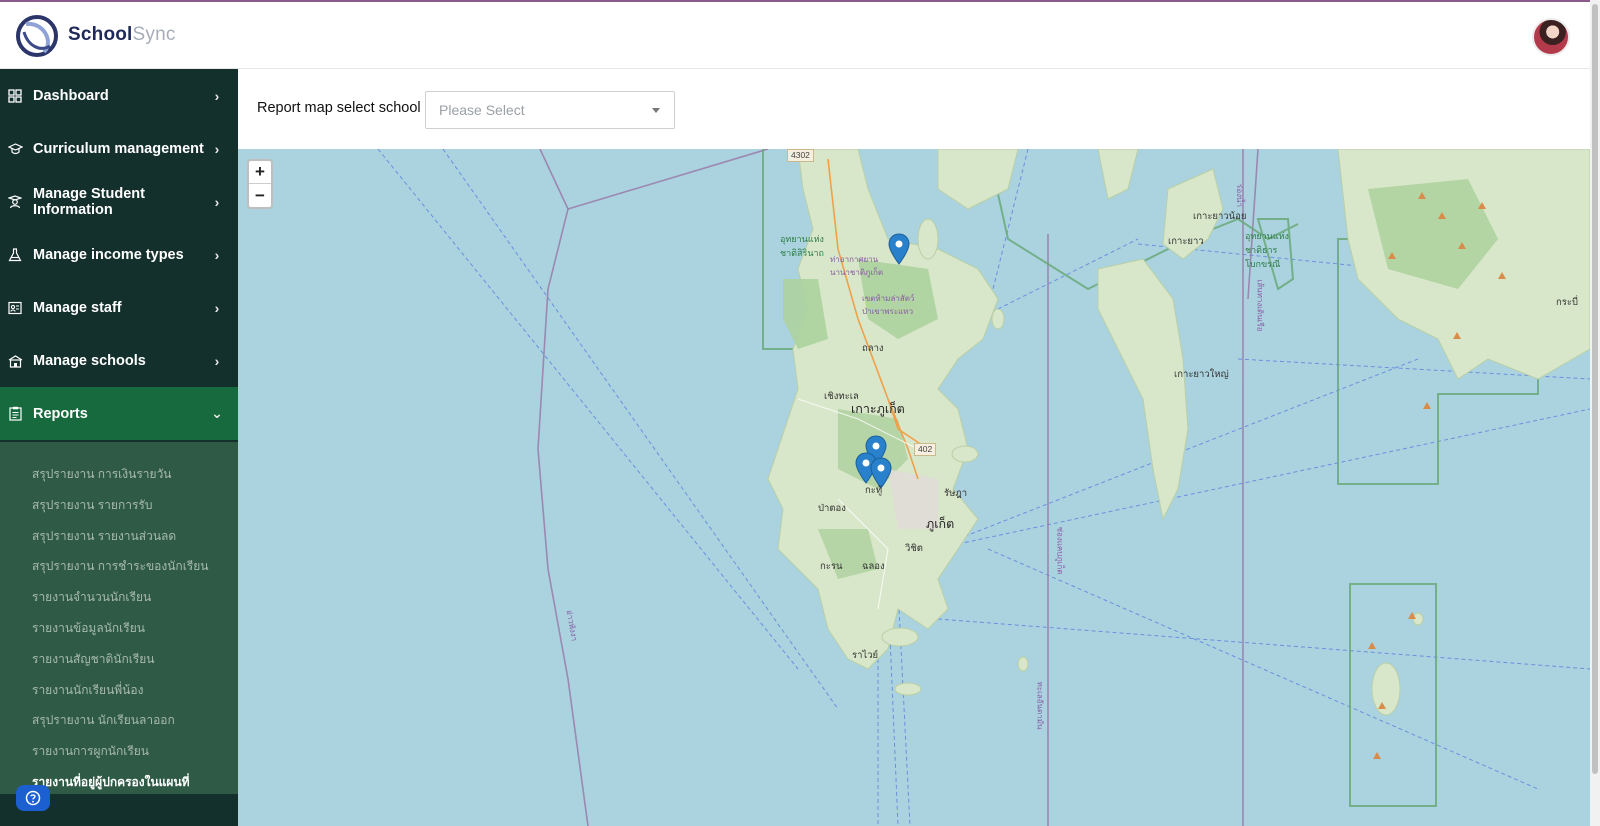 The image size is (1600, 826). Describe the element at coordinates (77, 307) in the screenshot. I see `sidebar-item-label: Manage staff` at that location.